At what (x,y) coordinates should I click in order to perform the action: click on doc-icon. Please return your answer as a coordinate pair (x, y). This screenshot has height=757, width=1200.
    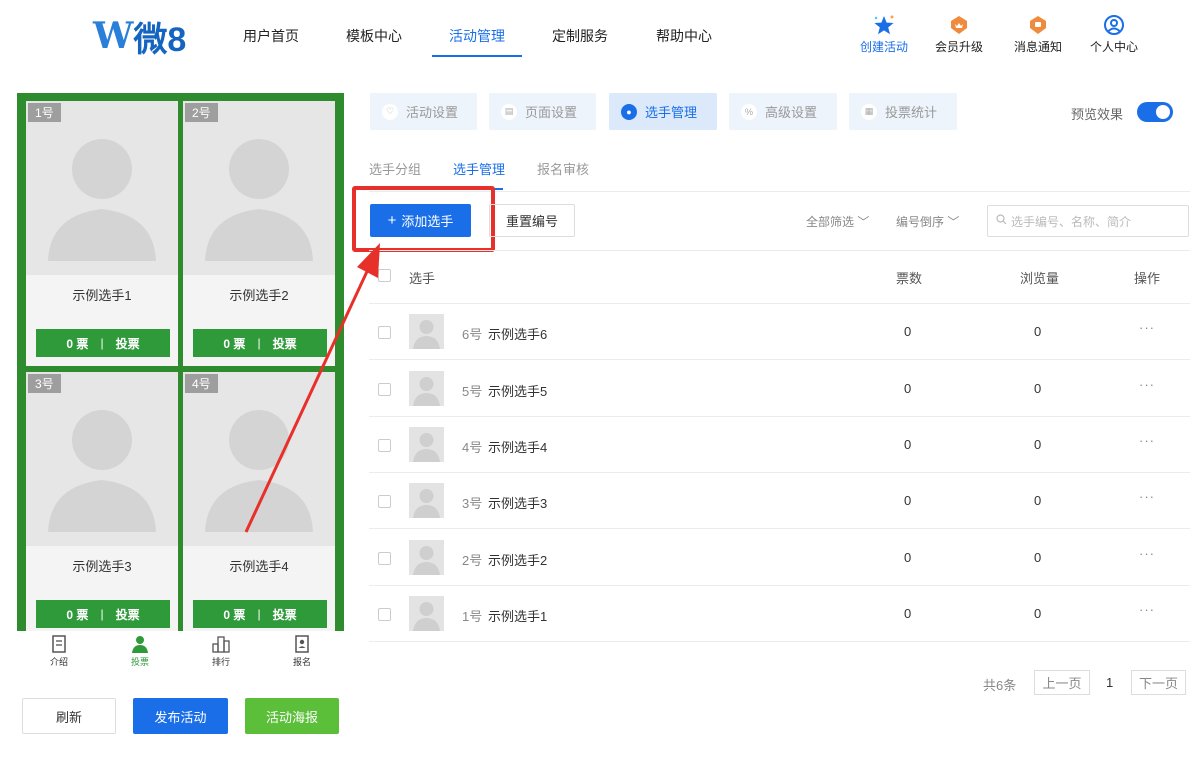
    Looking at the image, I should click on (59, 645).